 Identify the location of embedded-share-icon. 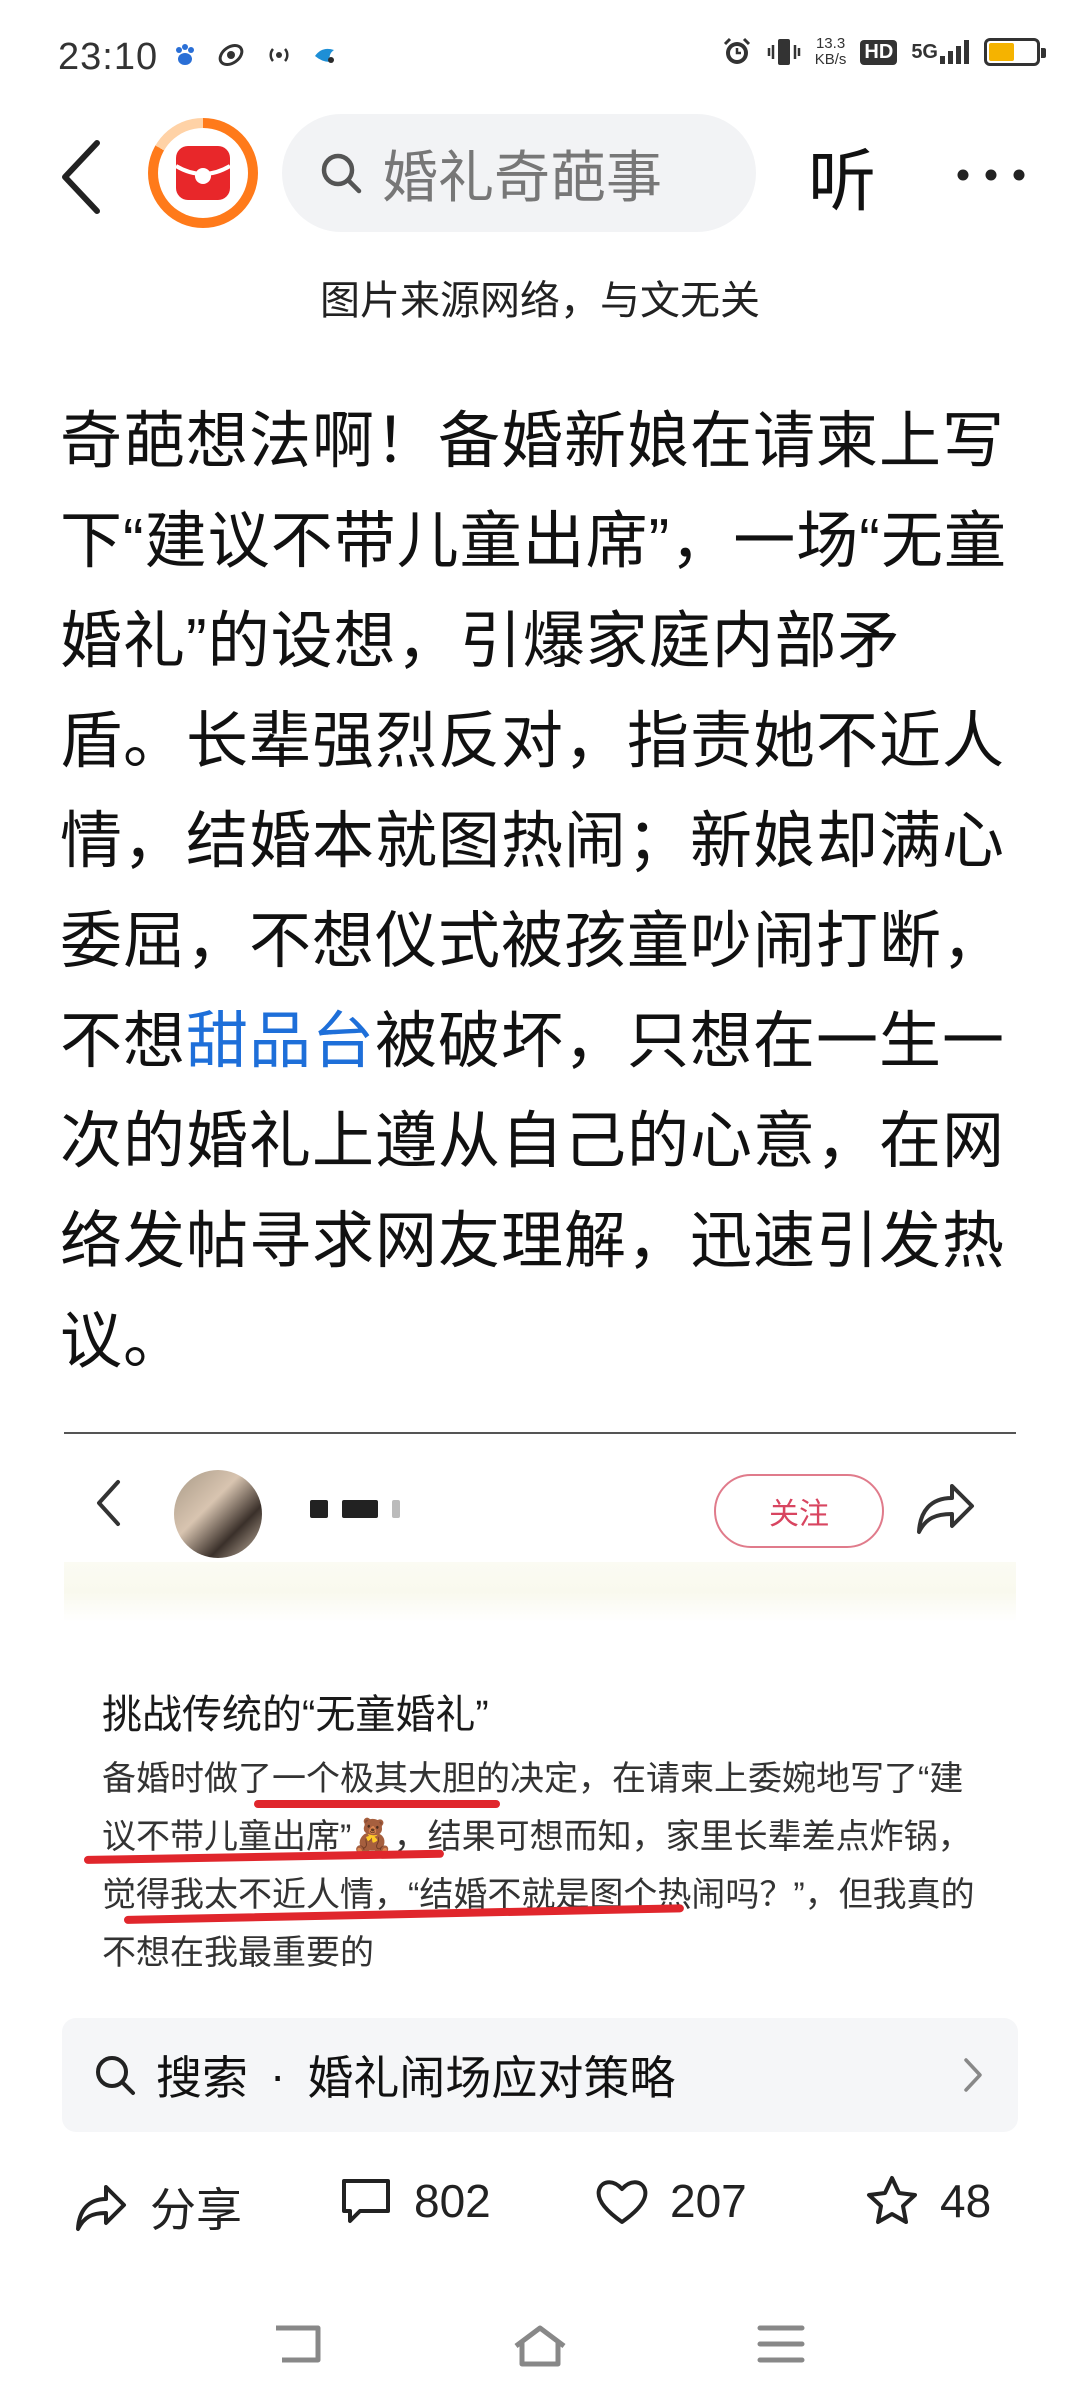
(946, 1510).